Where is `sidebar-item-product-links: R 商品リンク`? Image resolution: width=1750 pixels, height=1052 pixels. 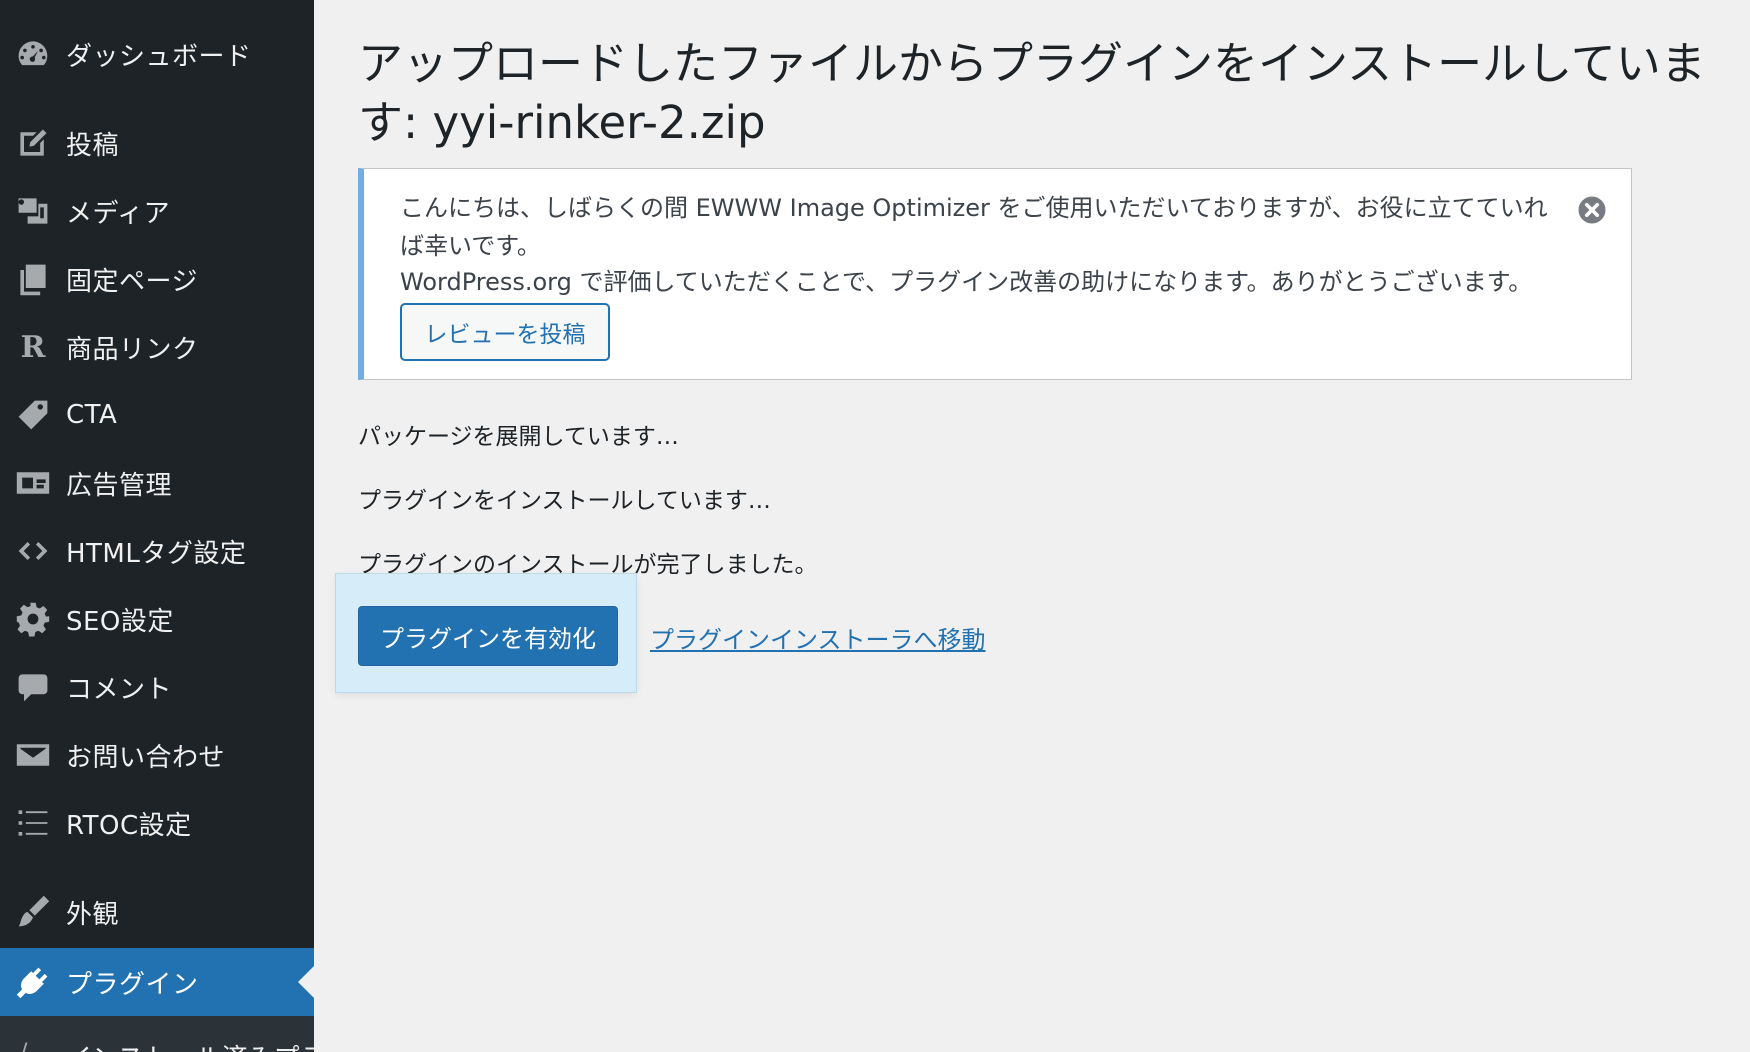
sidebar-item-product-links: R 商品リンク is located at coordinates (157, 347).